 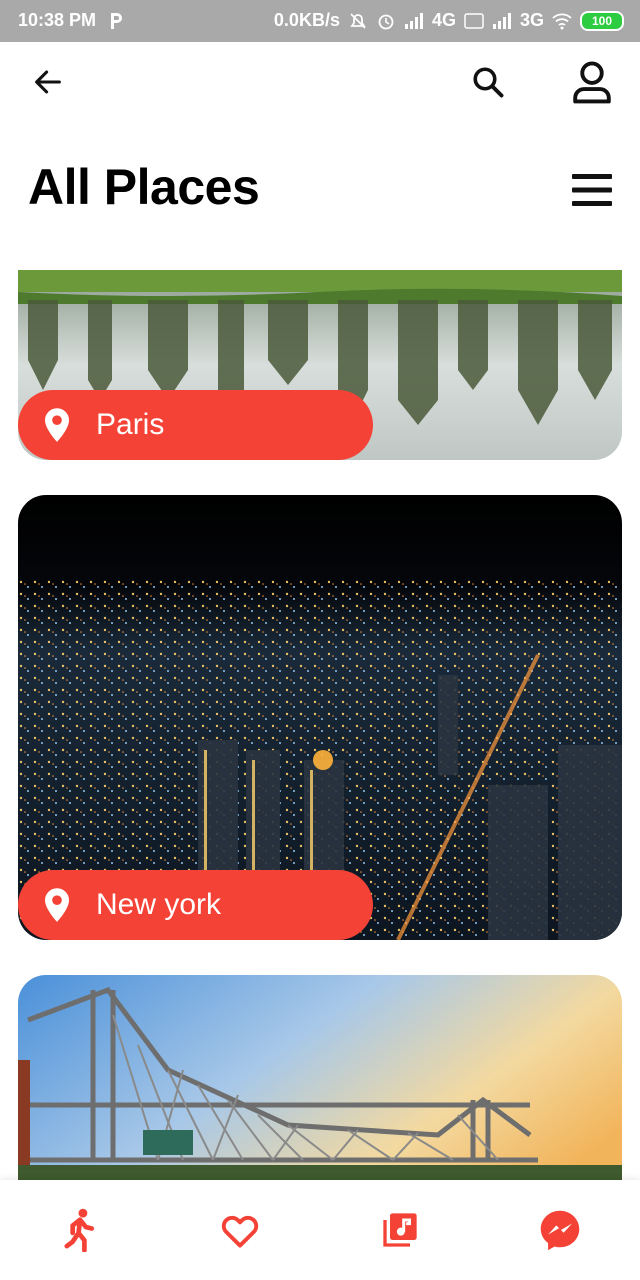 What do you see at coordinates (320, 365) in the screenshot?
I see `place-card-paris: Paris` at bounding box center [320, 365].